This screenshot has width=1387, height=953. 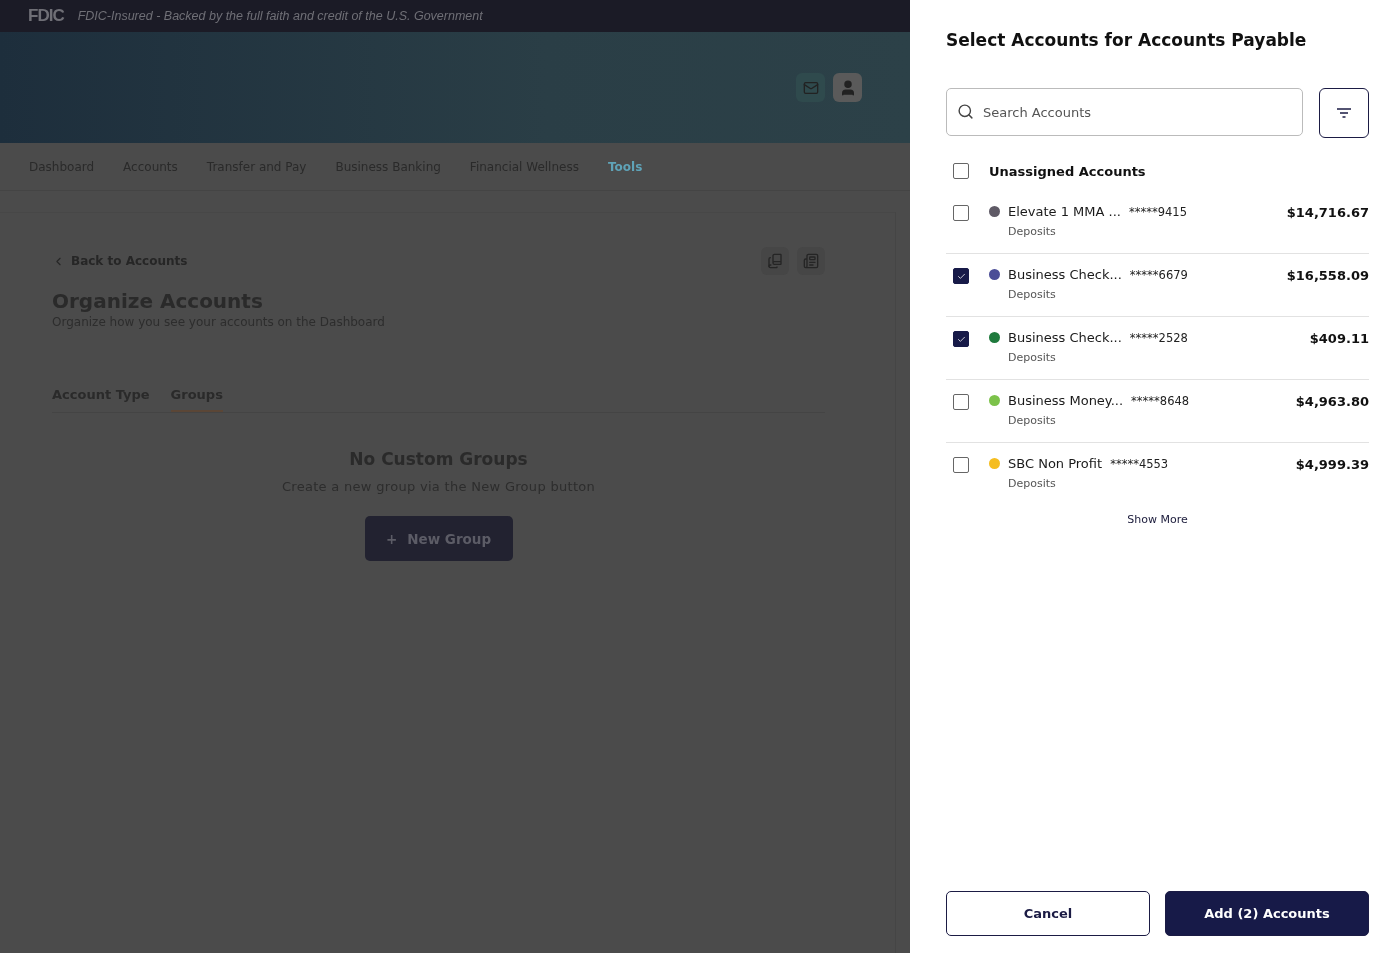 What do you see at coordinates (1055, 463) in the screenshot?
I see `account-name: SBC Non Profit` at bounding box center [1055, 463].